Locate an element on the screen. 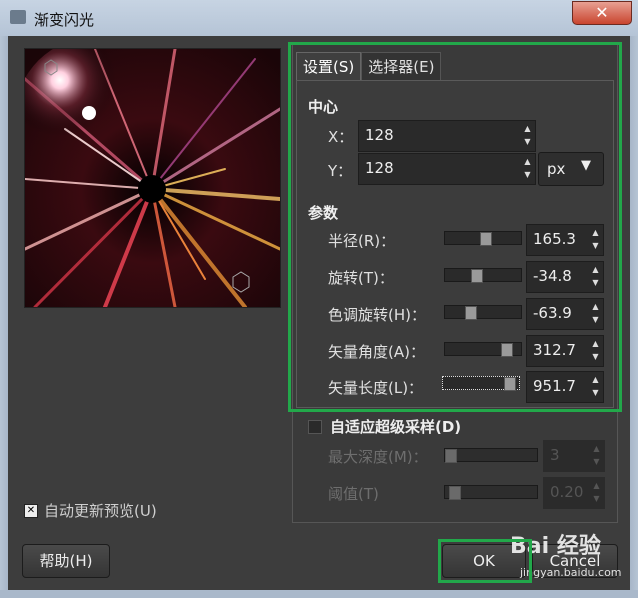  supersampling-checkbox is located at coordinates (315, 426).